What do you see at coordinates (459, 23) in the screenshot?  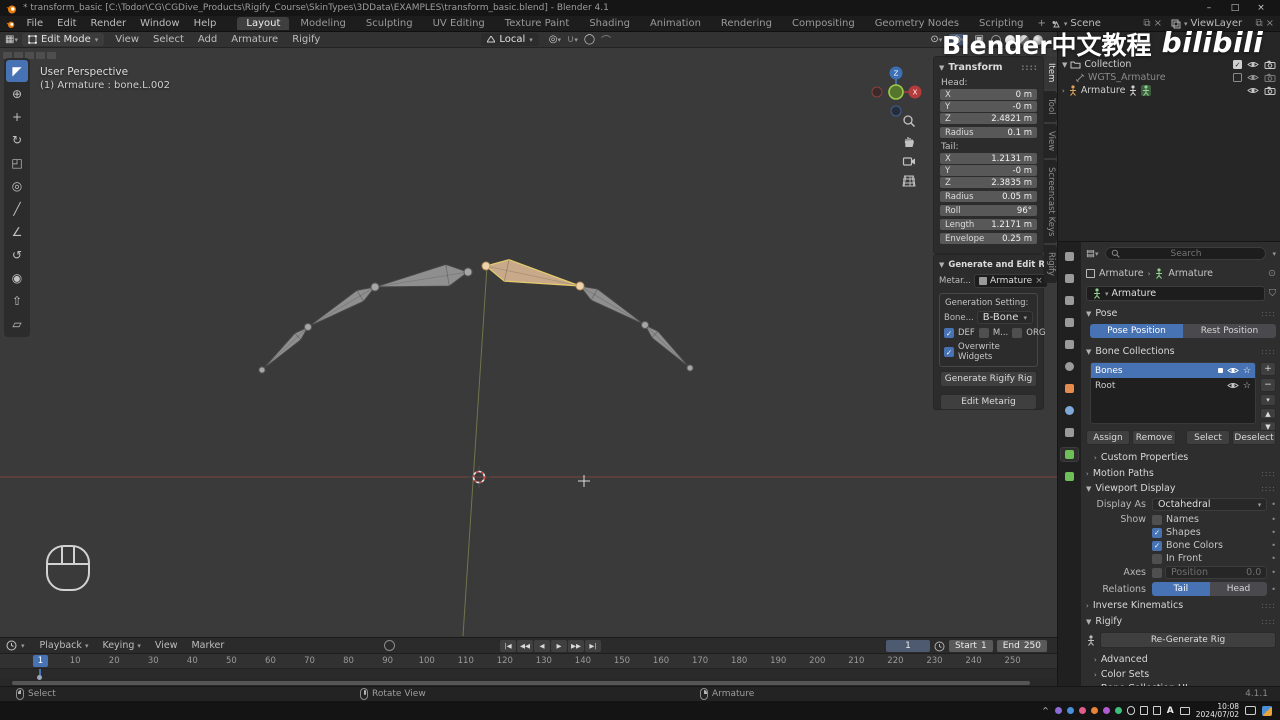 I see `workspace-tab-uv-editing: UV Editing` at bounding box center [459, 23].